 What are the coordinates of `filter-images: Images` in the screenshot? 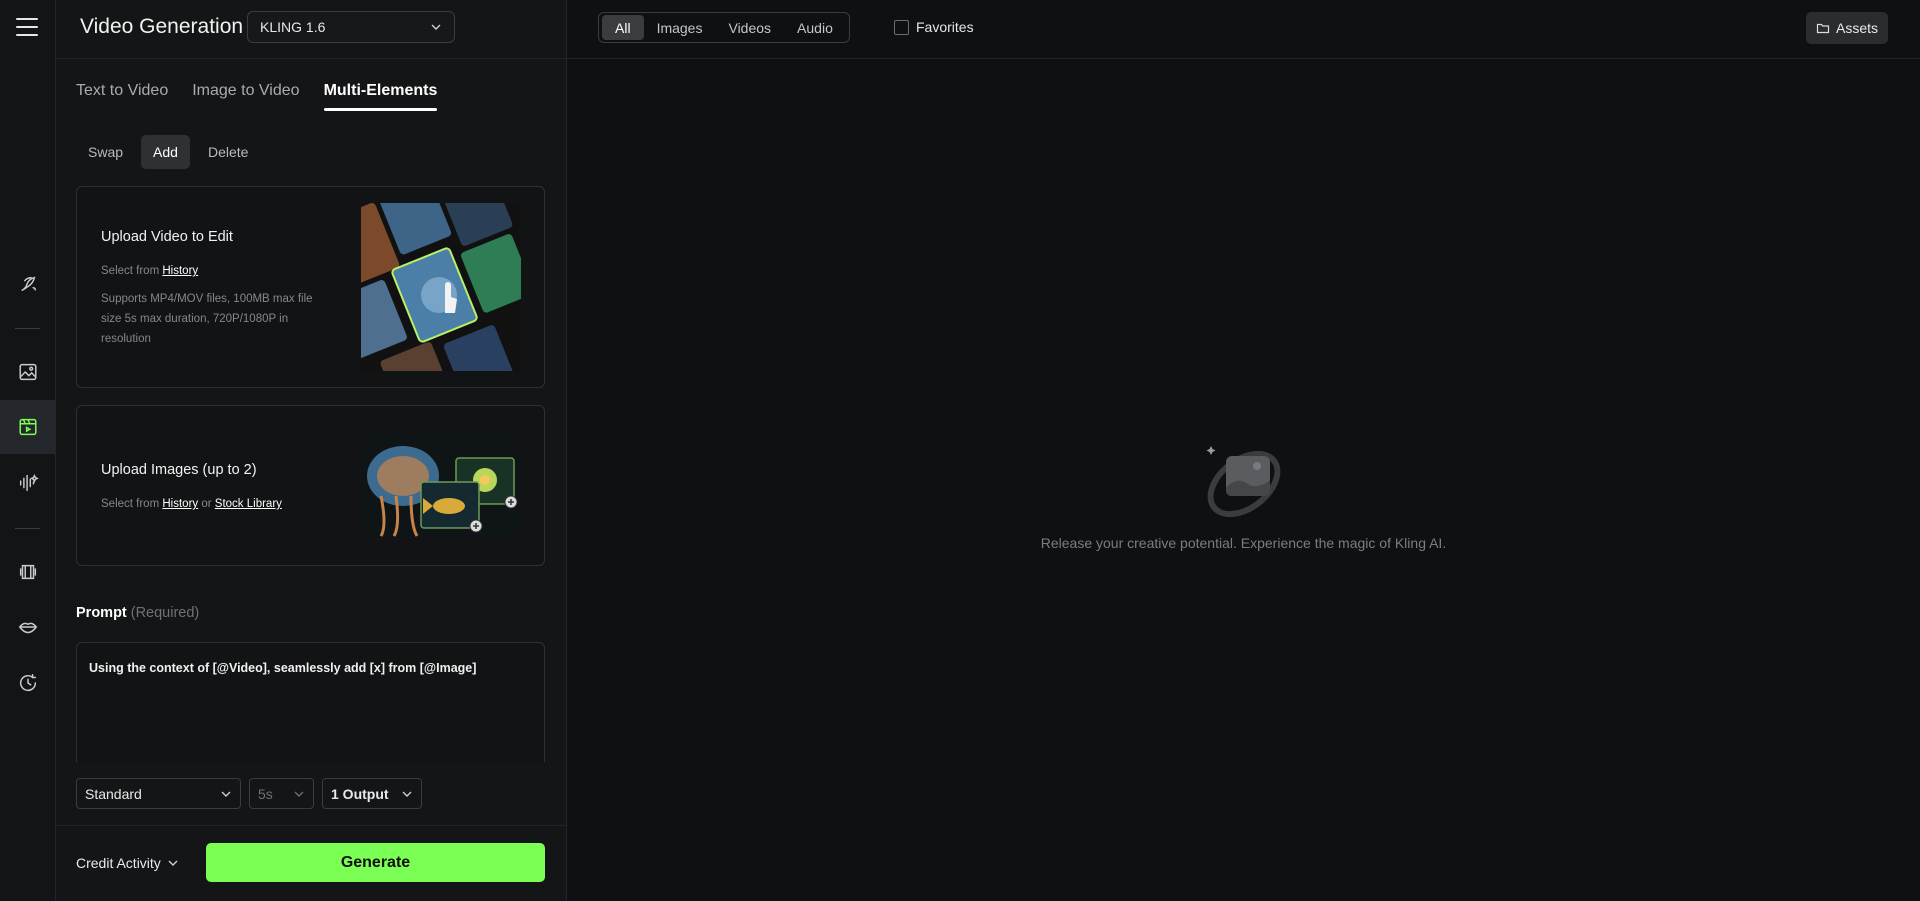 It's located at (680, 27).